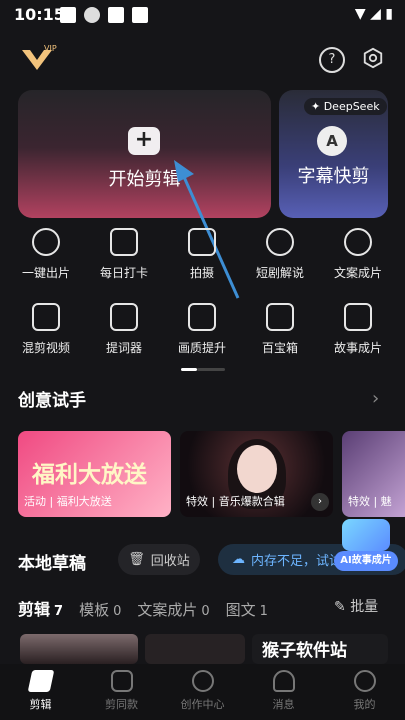 This screenshot has height=720, width=405. I want to click on clapper-icon, so click(46, 317).